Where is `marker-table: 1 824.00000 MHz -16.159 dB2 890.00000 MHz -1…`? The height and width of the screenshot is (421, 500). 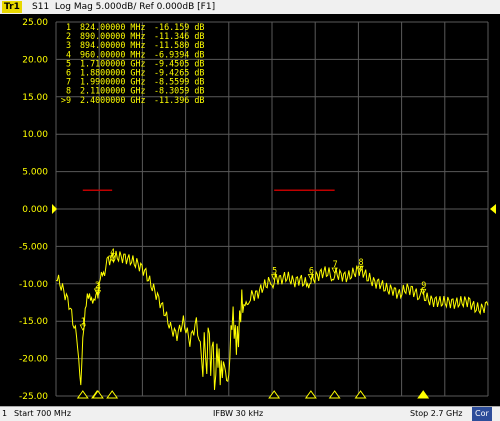
marker-table: 1 824.00000 MHz -16.159 dB2 890.00000 MHz -1… is located at coordinates (133, 63).